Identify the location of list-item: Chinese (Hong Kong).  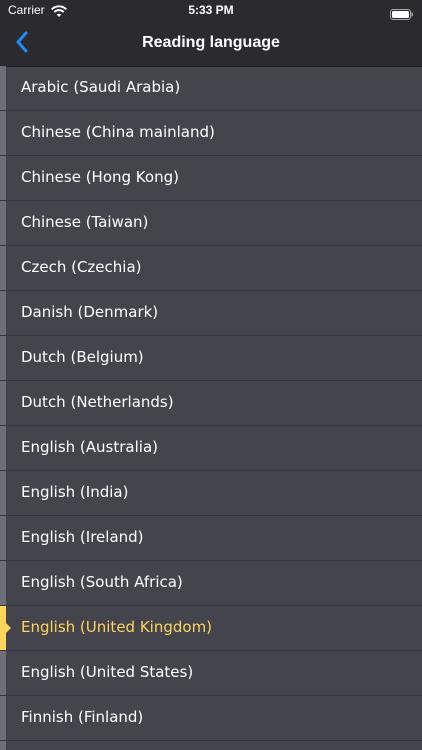
(211, 178).